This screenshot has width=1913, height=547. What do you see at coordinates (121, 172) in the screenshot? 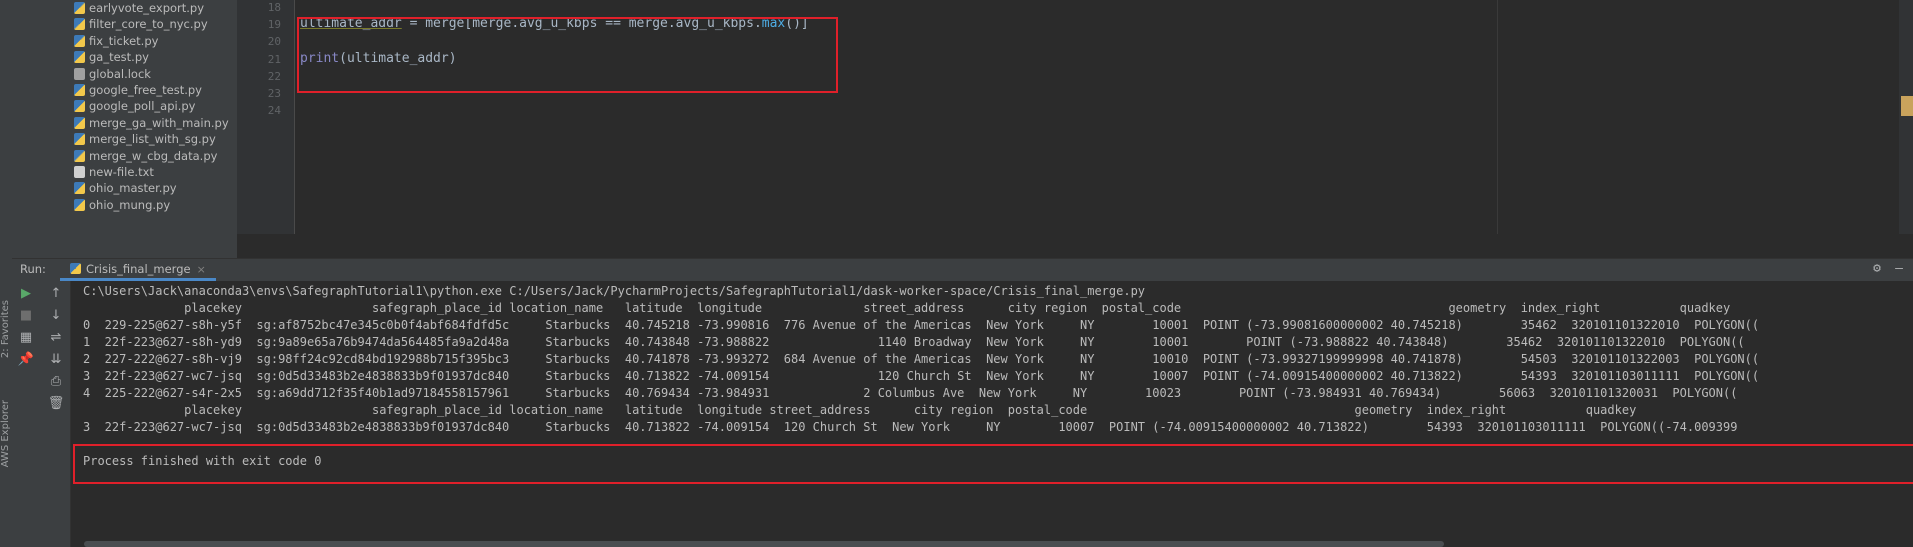
I see `tree-file-label: new-file.txt` at bounding box center [121, 172].